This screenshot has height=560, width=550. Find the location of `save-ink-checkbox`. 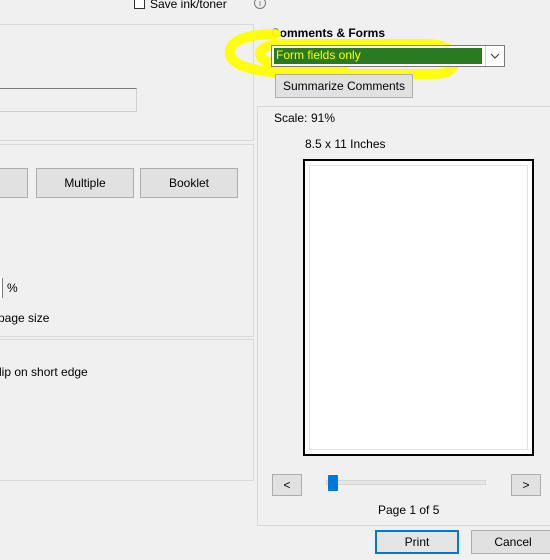

save-ink-checkbox is located at coordinates (139, 4).